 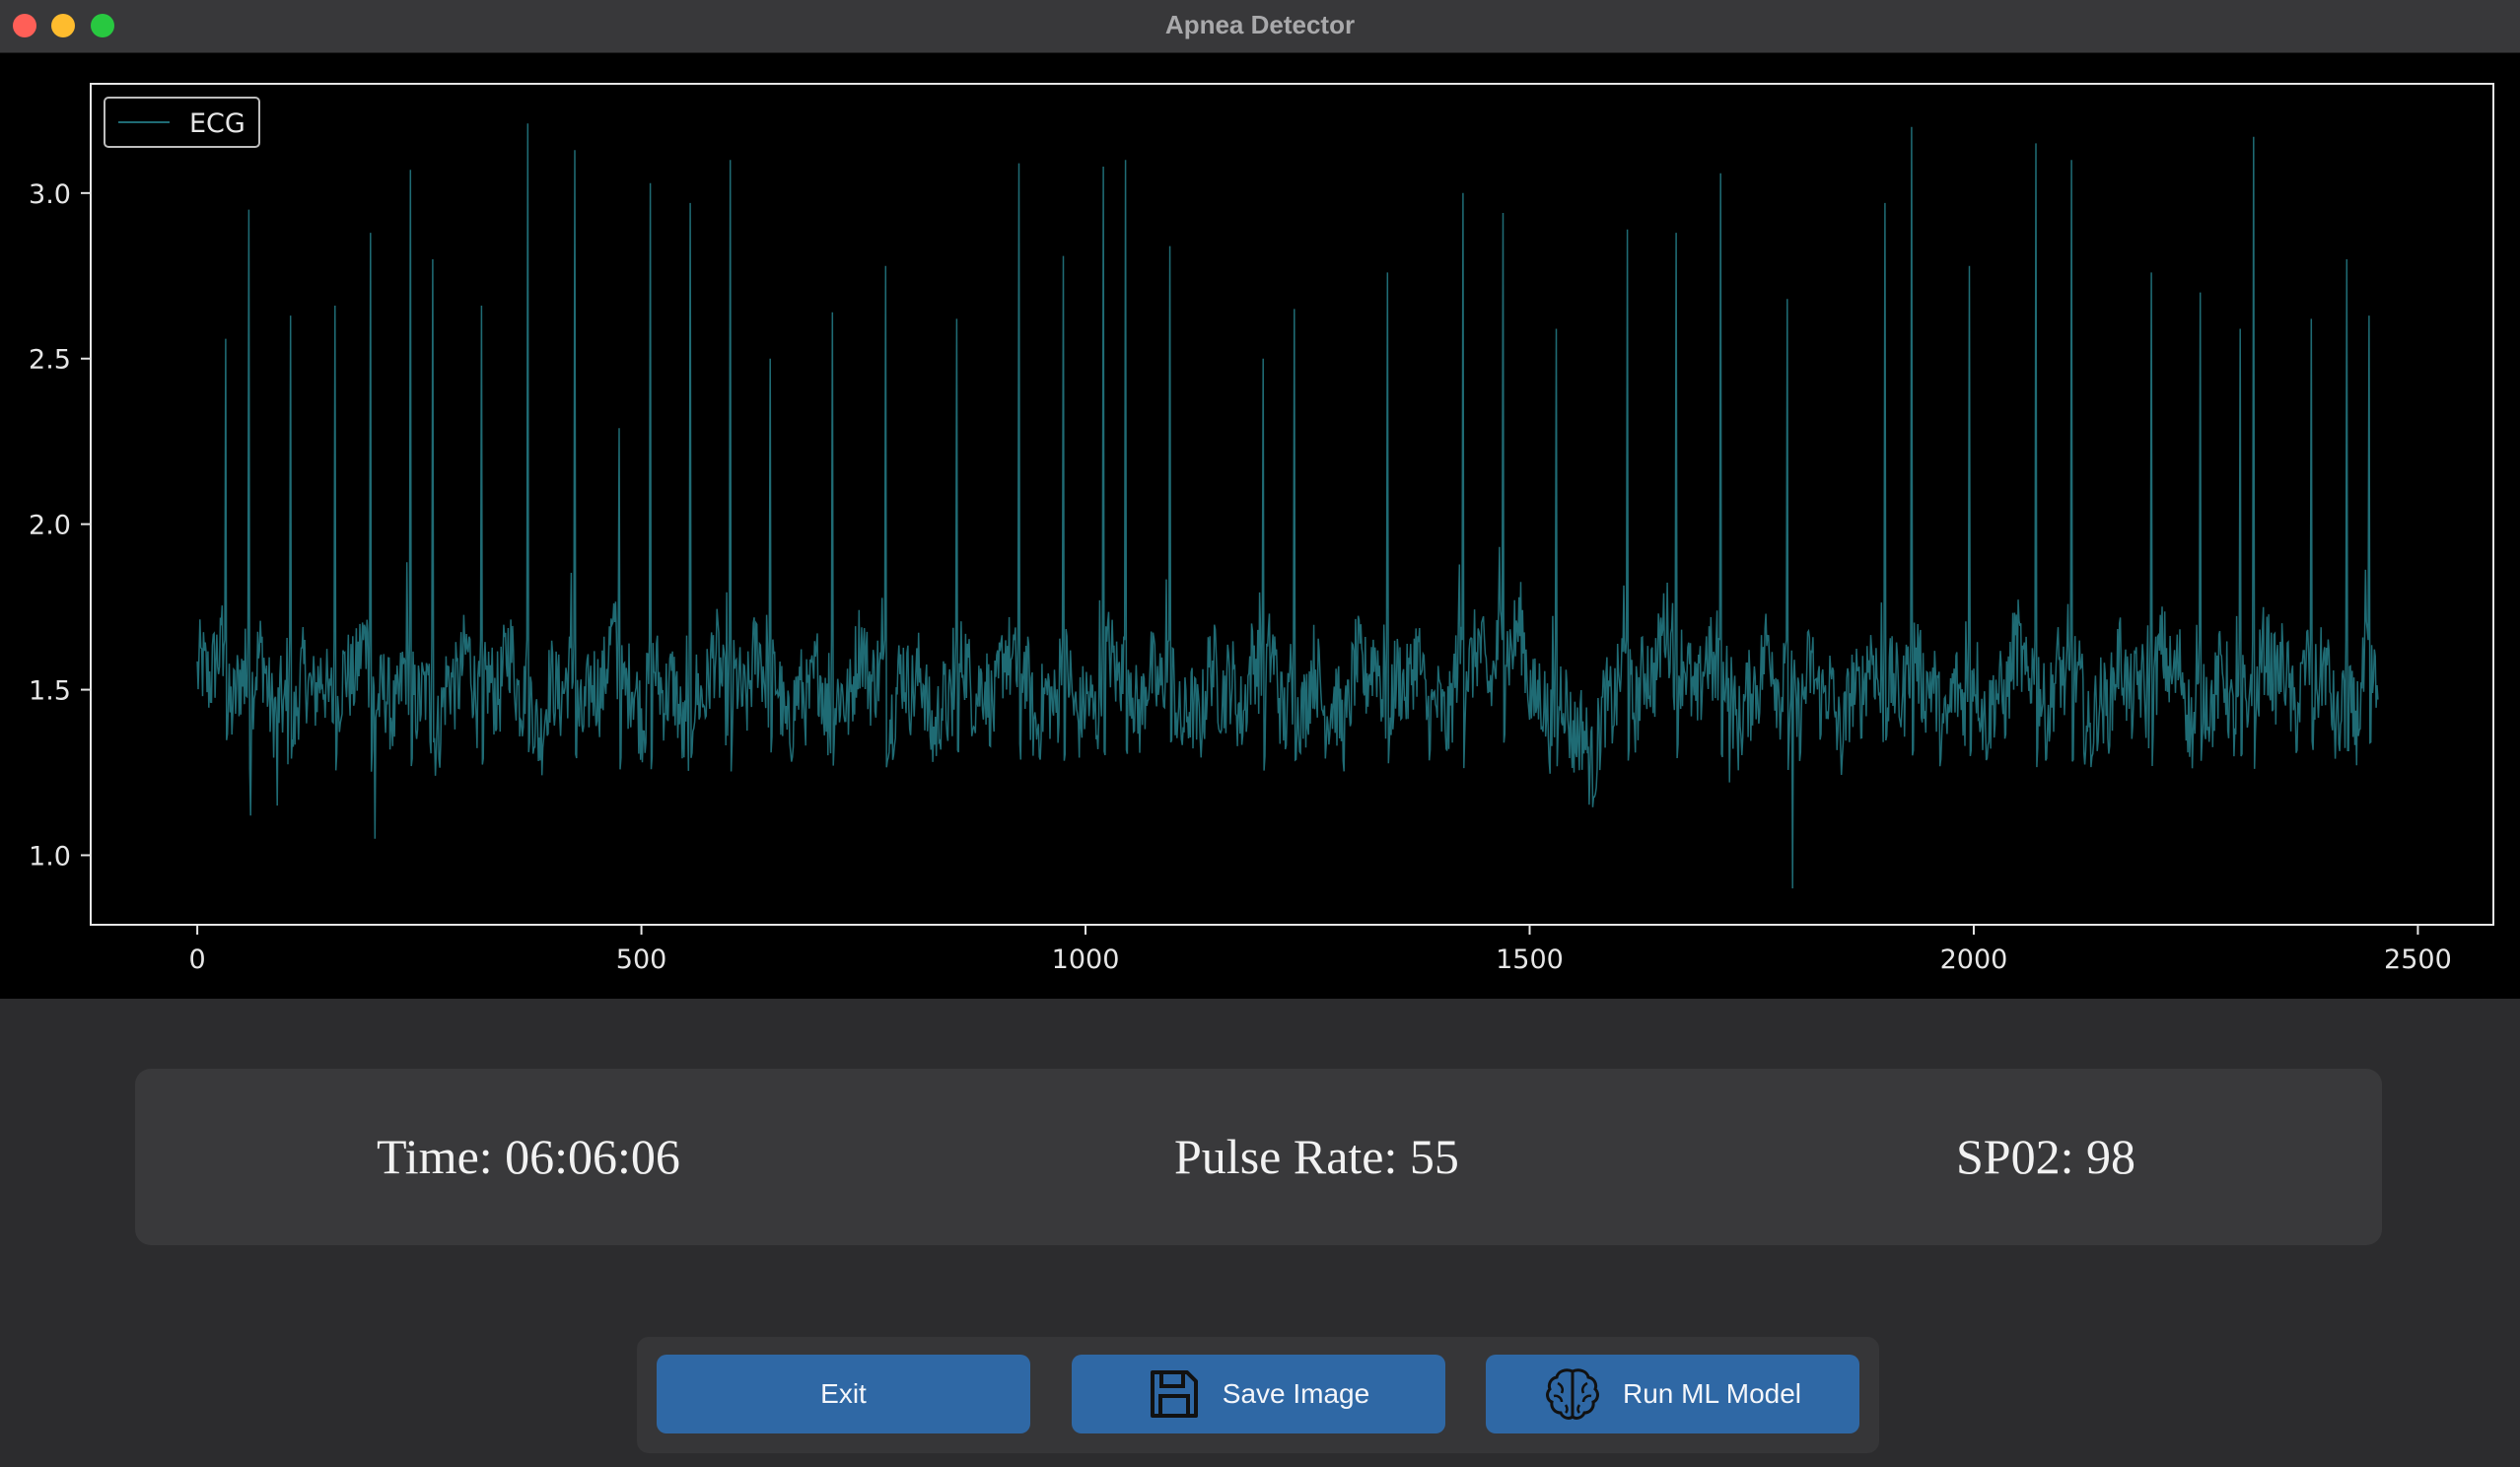 I want to click on y-tick-label: 3.0, so click(x=50, y=194).